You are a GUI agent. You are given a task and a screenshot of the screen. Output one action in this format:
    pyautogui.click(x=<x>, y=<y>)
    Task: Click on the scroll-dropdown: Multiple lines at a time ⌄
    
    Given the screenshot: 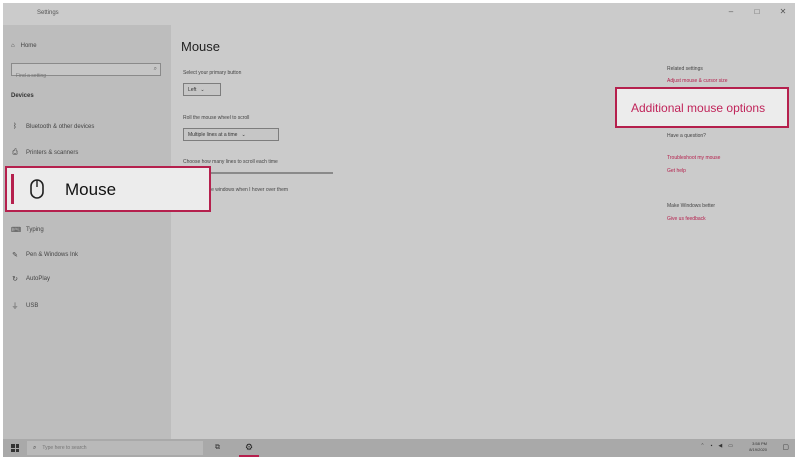 What is the action you would take?
    pyautogui.click(x=231, y=134)
    